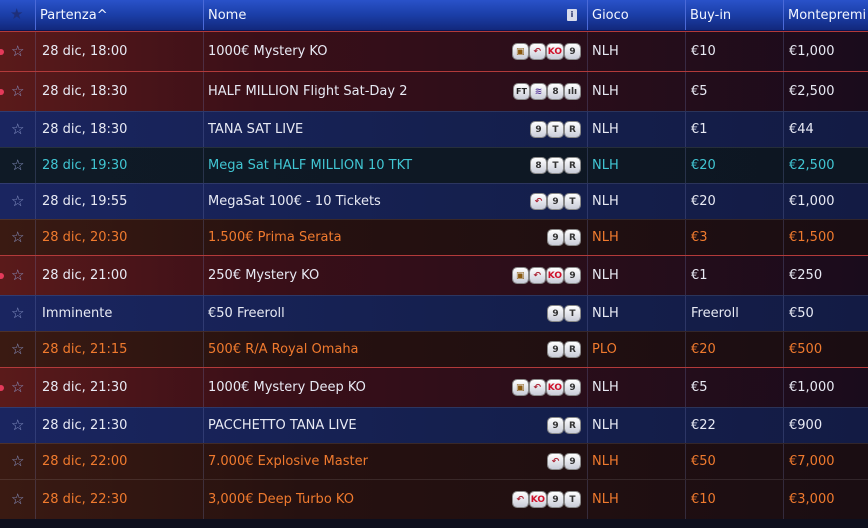 The image size is (868, 528). Describe the element at coordinates (85, 237) in the screenshot. I see `start-time: 28 dic, 20:30` at that location.